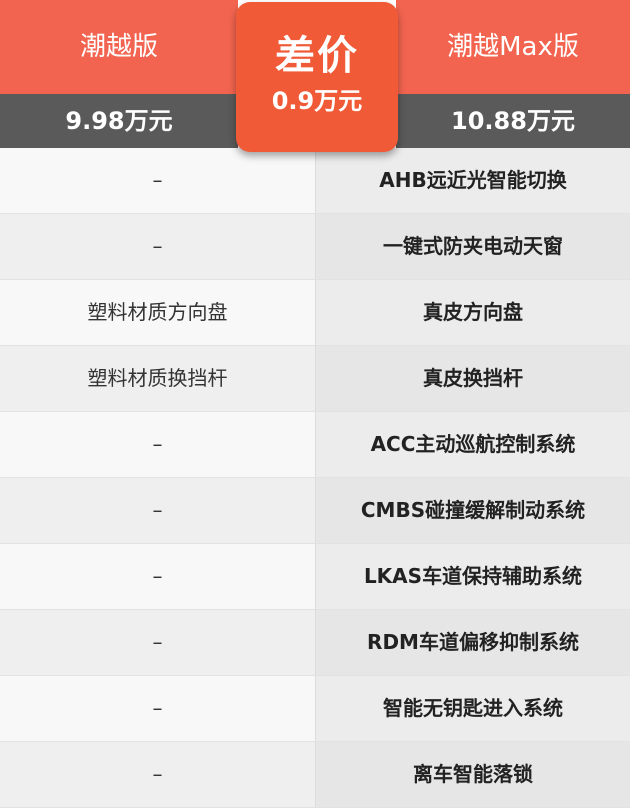 The image size is (630, 808). Describe the element at coordinates (473, 774) in the screenshot. I see `right-trim-feature: 离车智能落锁` at that location.